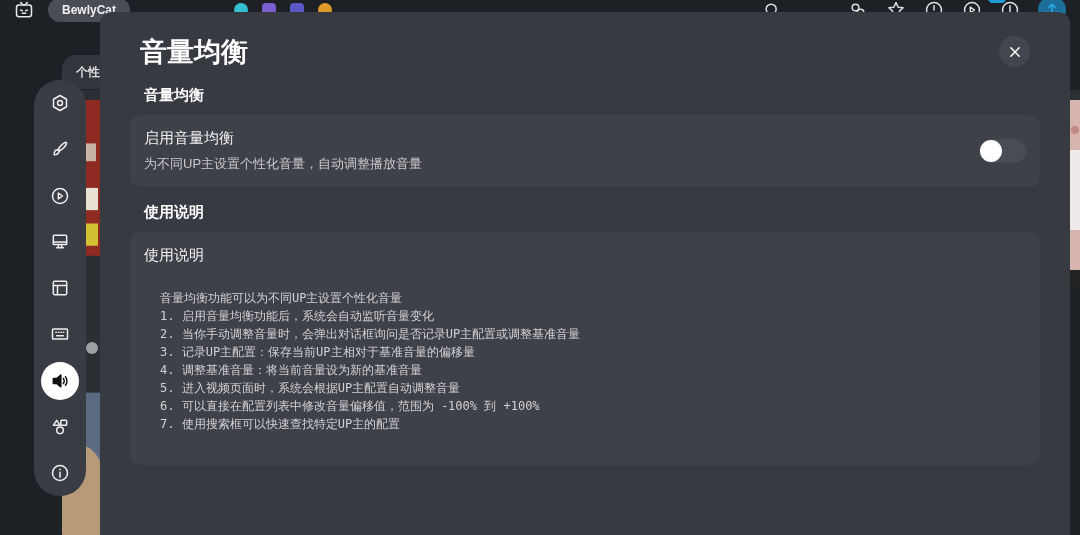  Describe the element at coordinates (60, 103) in the screenshot. I see `gear-icon` at that location.